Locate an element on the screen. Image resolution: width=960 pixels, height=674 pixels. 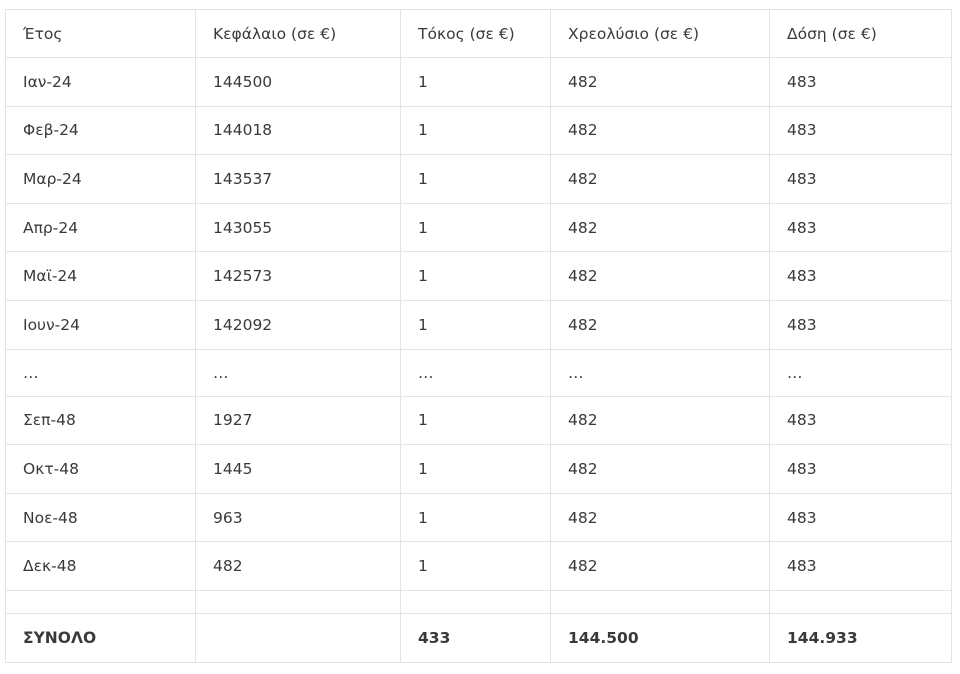
cell-year: Απρ-24 is located at coordinates (100, 227).